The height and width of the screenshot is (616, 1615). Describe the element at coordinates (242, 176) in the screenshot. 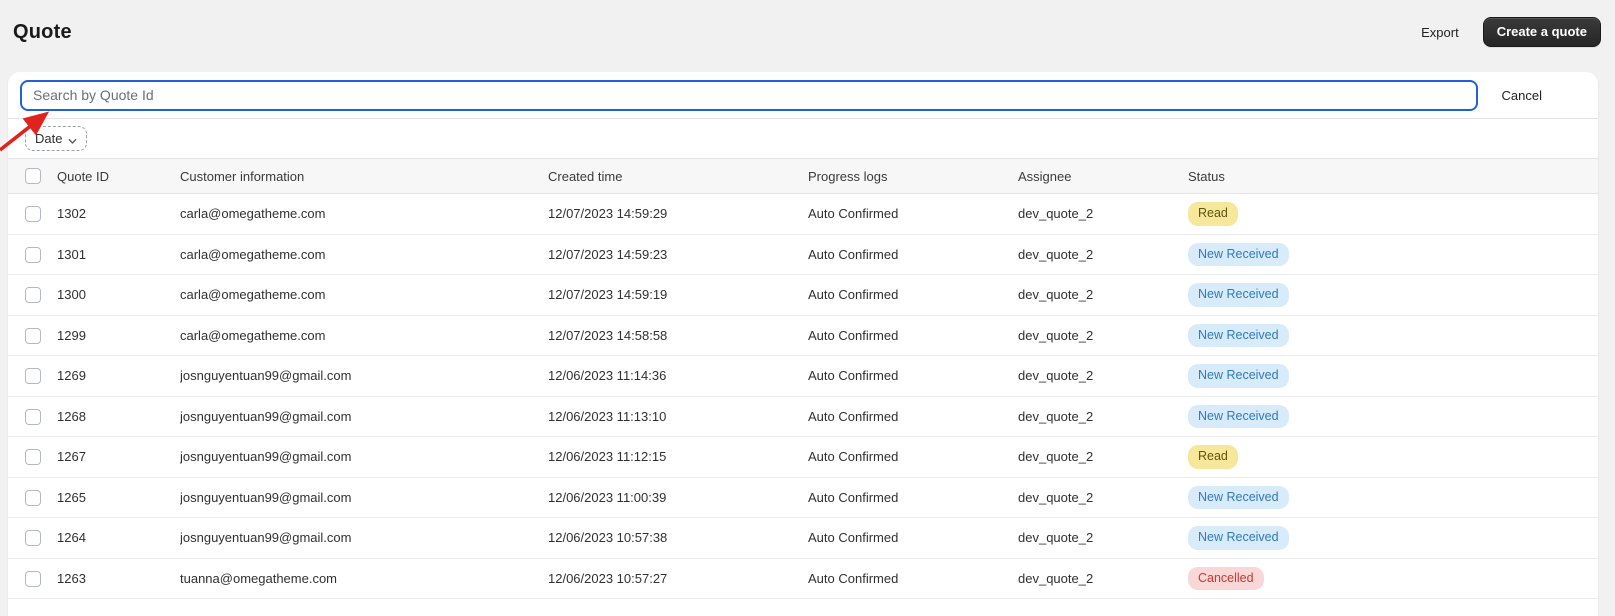

I see `column-header-customer: Customer information` at that location.